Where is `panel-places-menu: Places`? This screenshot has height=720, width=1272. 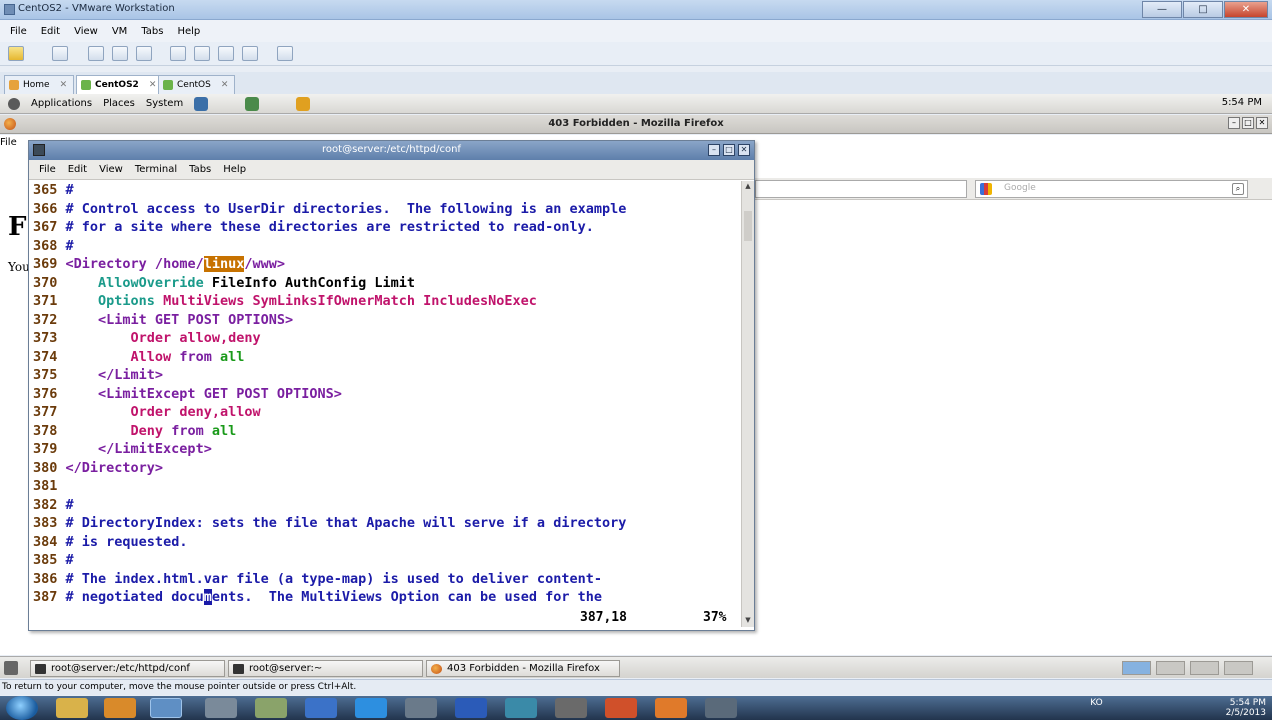
panel-places-menu: Places is located at coordinates (119, 103).